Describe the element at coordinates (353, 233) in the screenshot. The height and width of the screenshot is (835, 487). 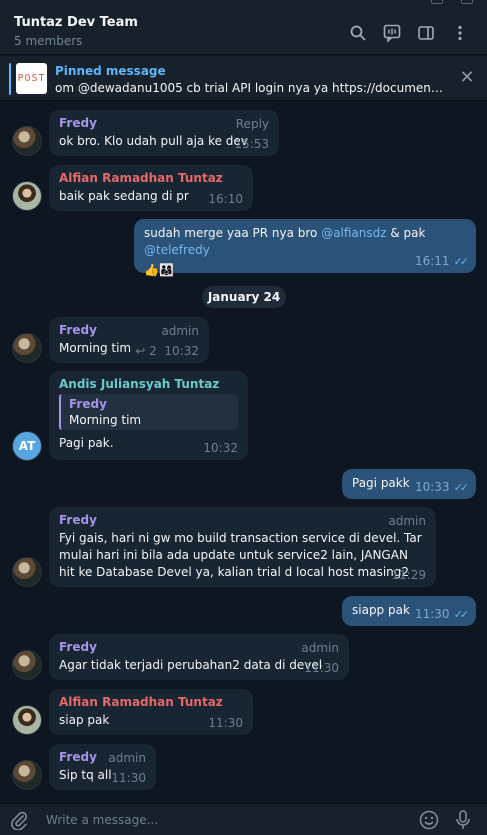
I see `mention-link: @alfiansdz` at that location.